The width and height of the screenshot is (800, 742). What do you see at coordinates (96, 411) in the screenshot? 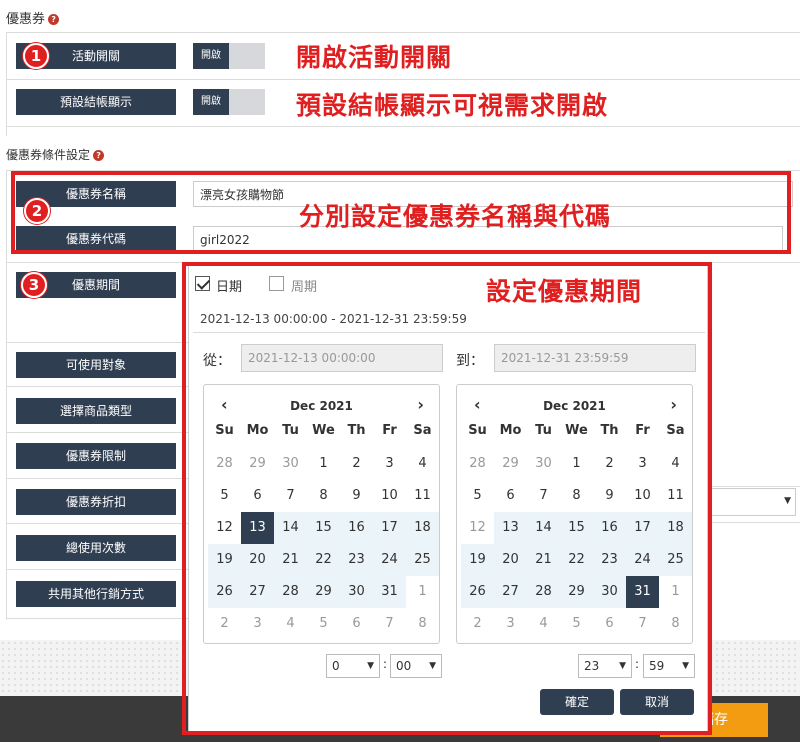
I see `product-type-label: 選擇商品類型` at bounding box center [96, 411].